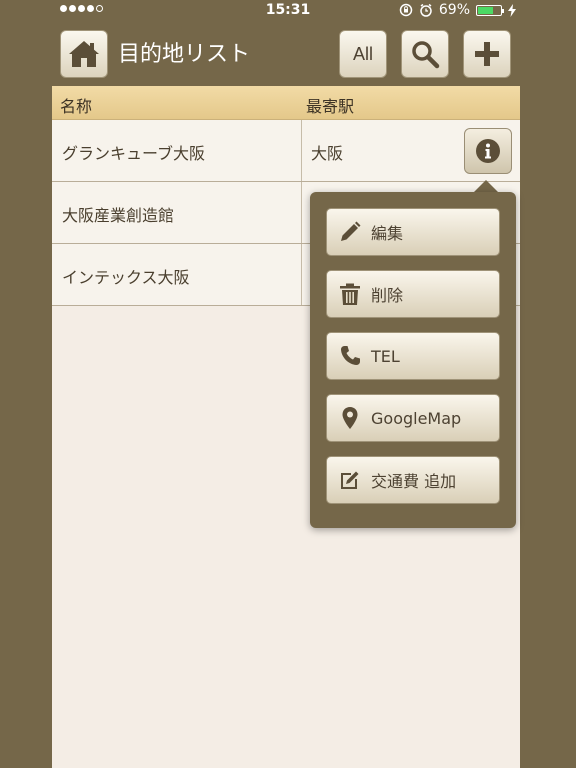 The width and height of the screenshot is (576, 768). I want to click on table-row: グランキューブ大阪 大阪, so click(286, 151).